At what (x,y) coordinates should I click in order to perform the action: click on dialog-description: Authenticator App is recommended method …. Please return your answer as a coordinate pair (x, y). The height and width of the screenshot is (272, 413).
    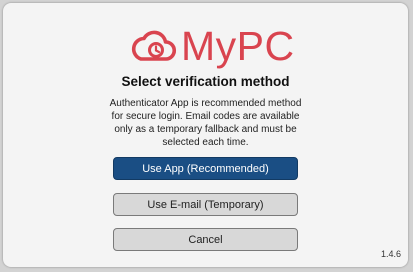
    Looking at the image, I should click on (205, 123).